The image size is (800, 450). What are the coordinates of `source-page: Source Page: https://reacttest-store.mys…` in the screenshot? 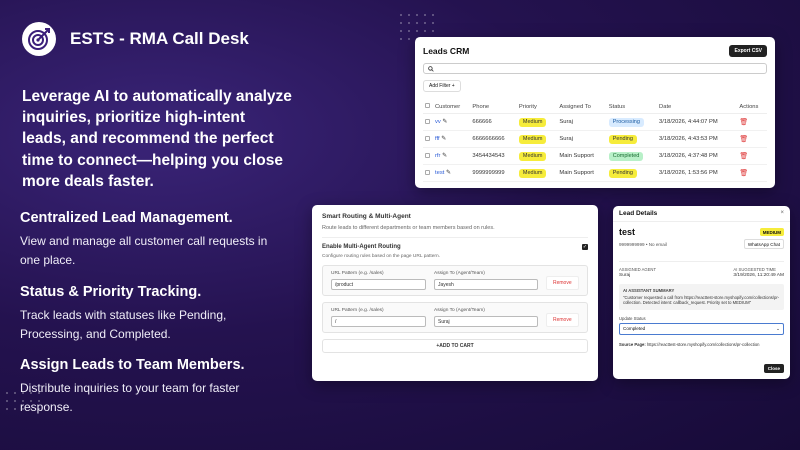 It's located at (701, 344).